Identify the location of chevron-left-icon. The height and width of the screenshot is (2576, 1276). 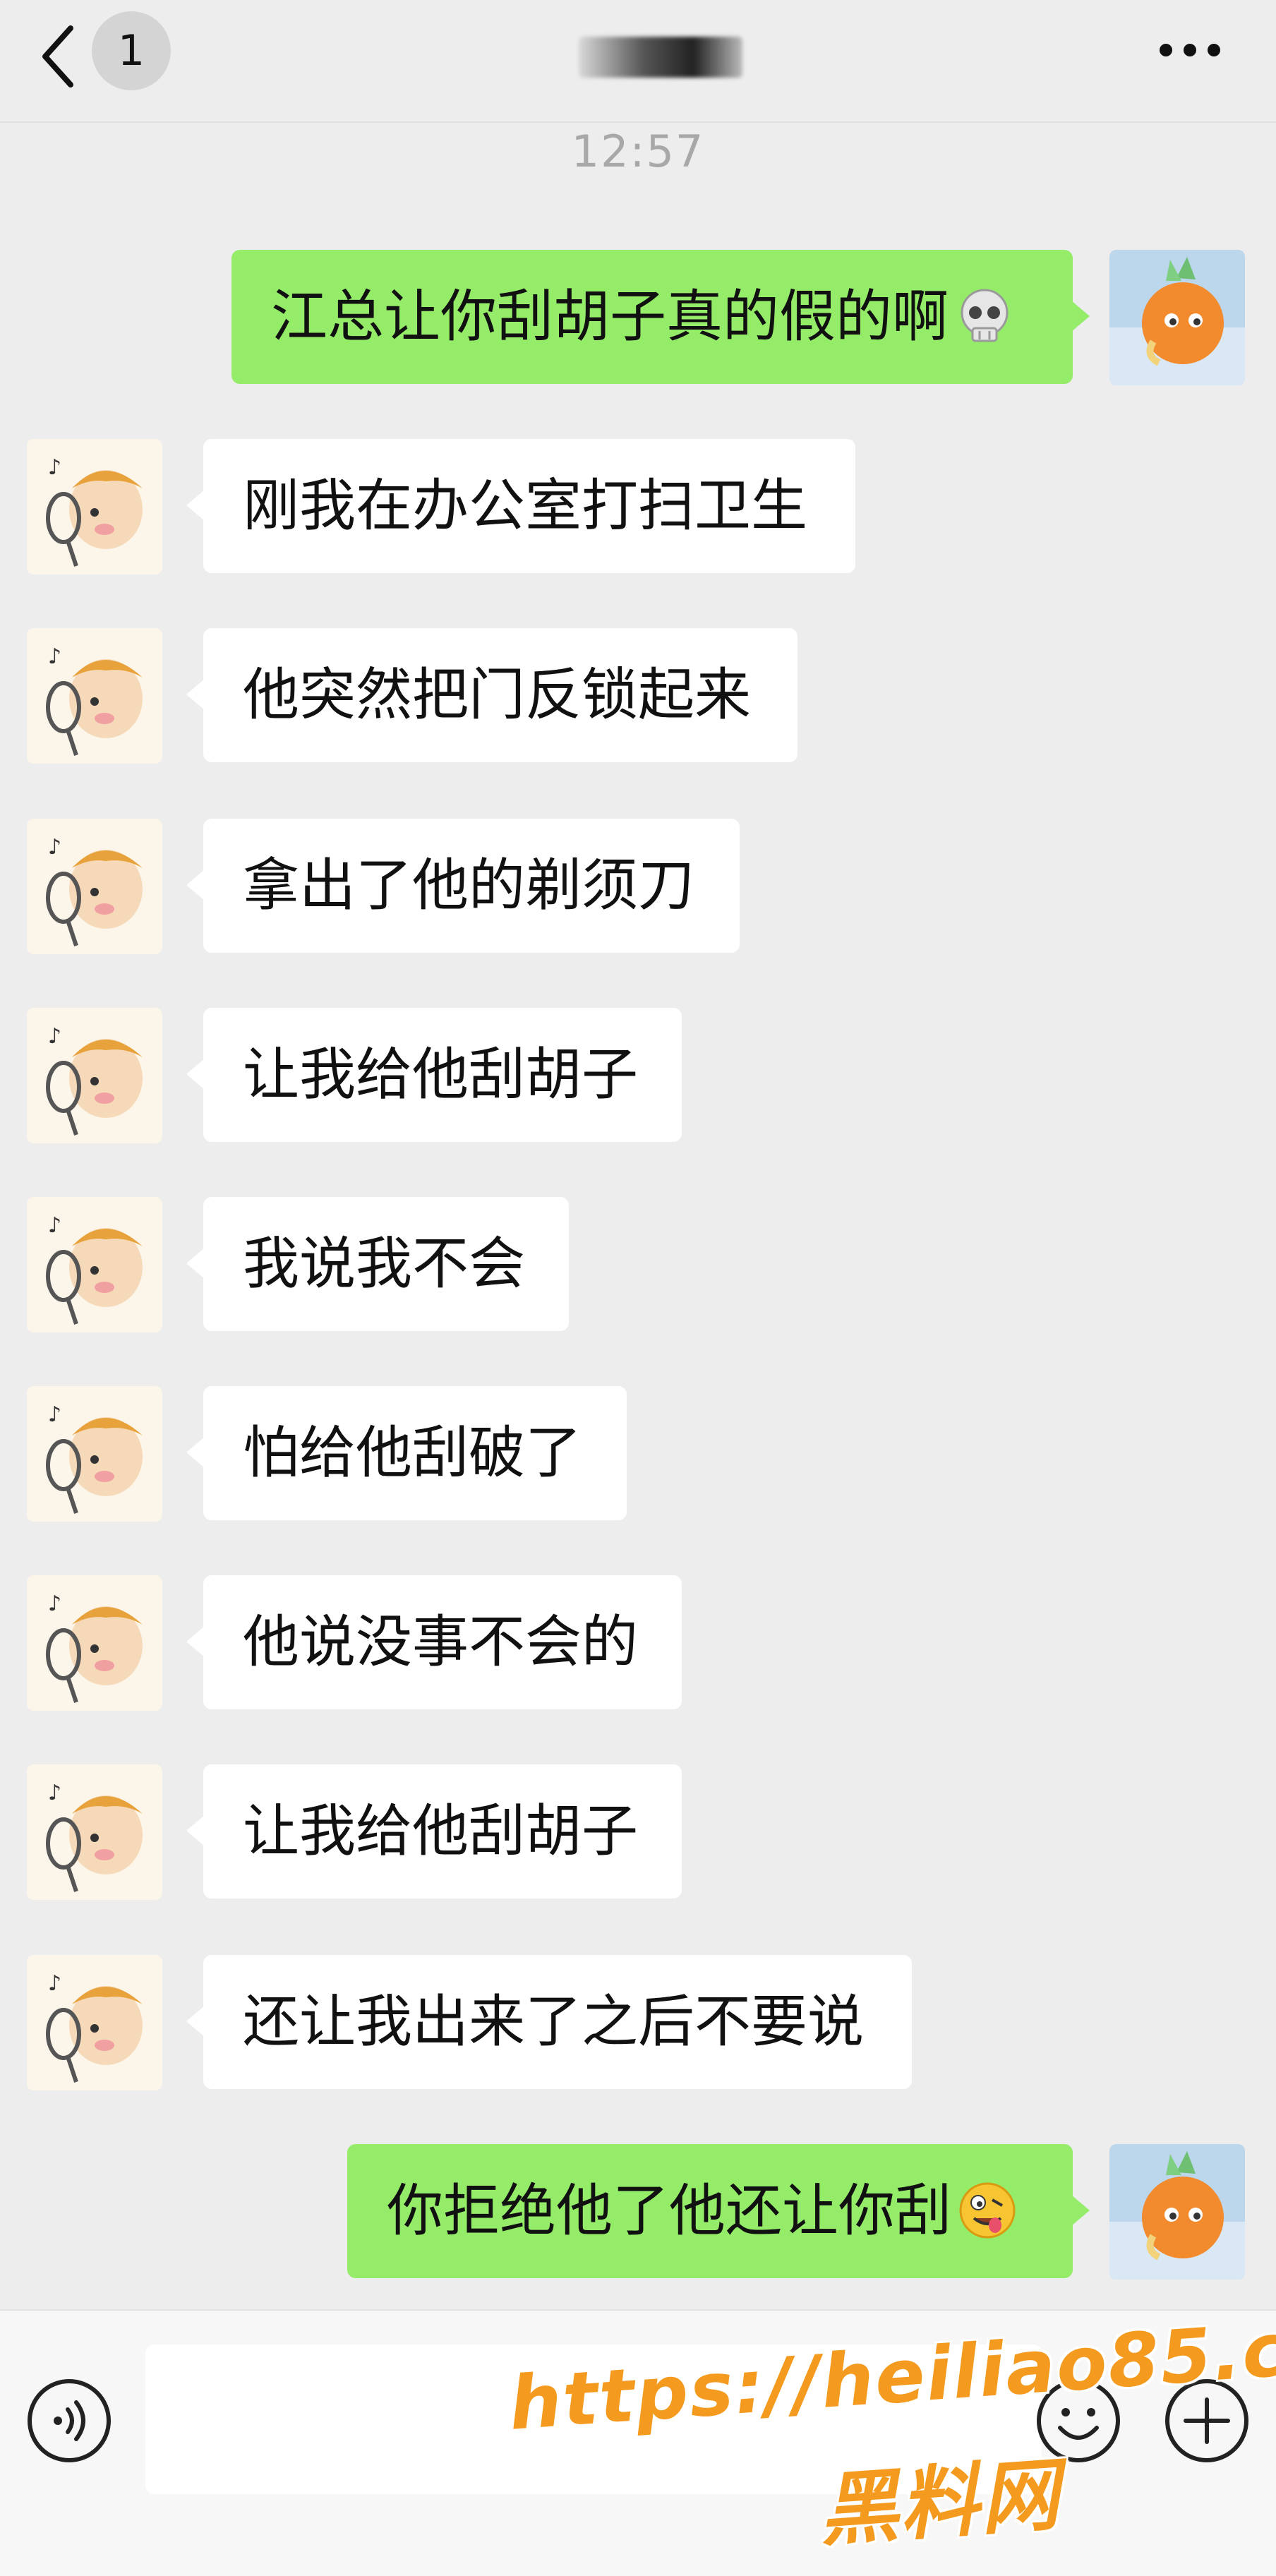
(58, 56).